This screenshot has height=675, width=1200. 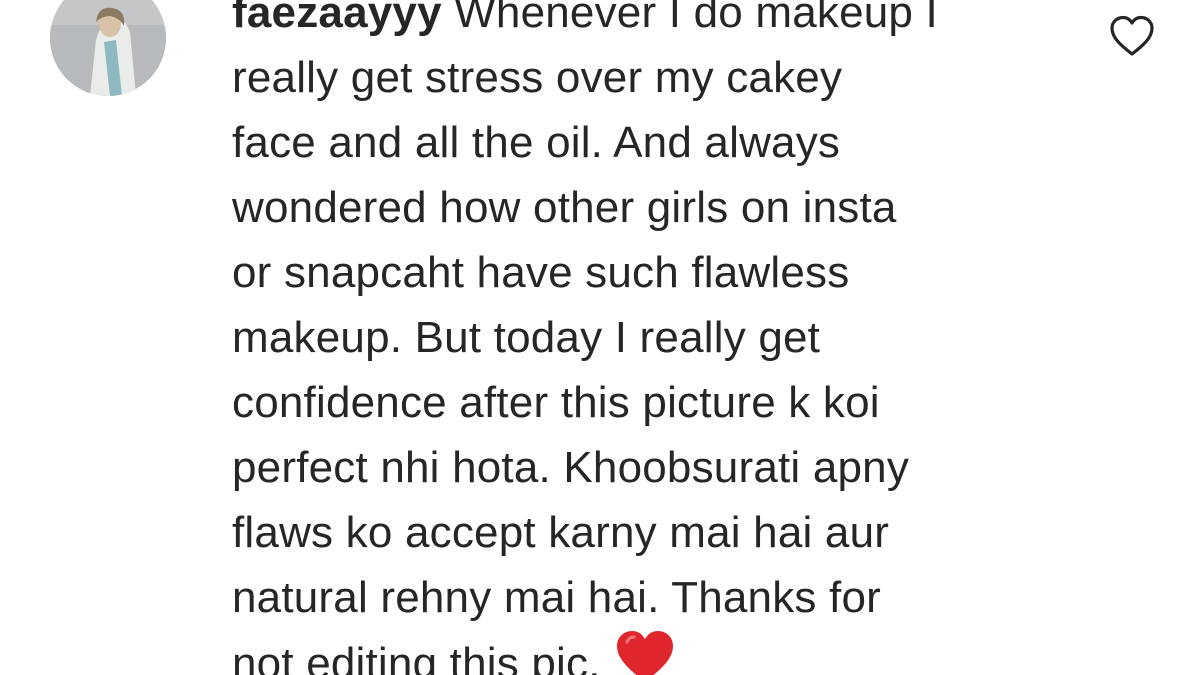 What do you see at coordinates (564, 207) in the screenshot?
I see `comment-line: wondered how other girls on insta` at bounding box center [564, 207].